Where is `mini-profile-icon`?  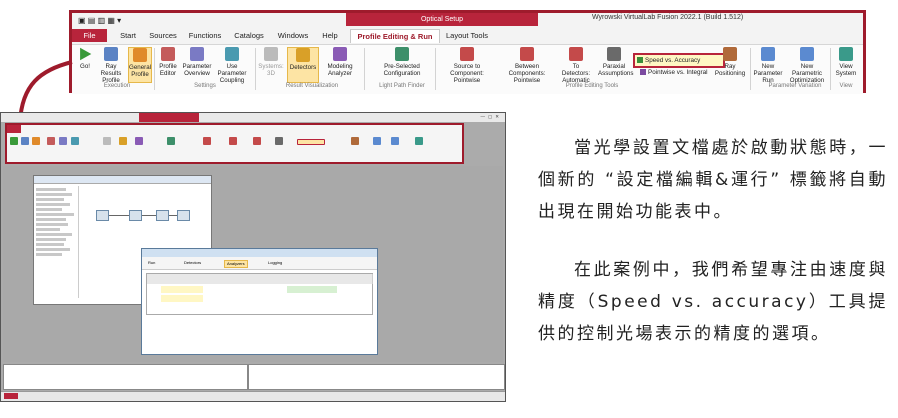
mini-profile-icon is located at coordinates (36, 141).